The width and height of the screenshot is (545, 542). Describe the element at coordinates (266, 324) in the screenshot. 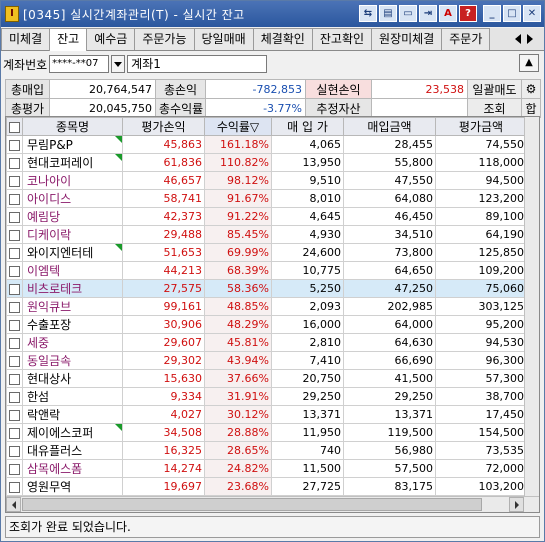

I see `table-row: 수출포장 30,906 48.29% 16,000 64,000 95,200` at that location.